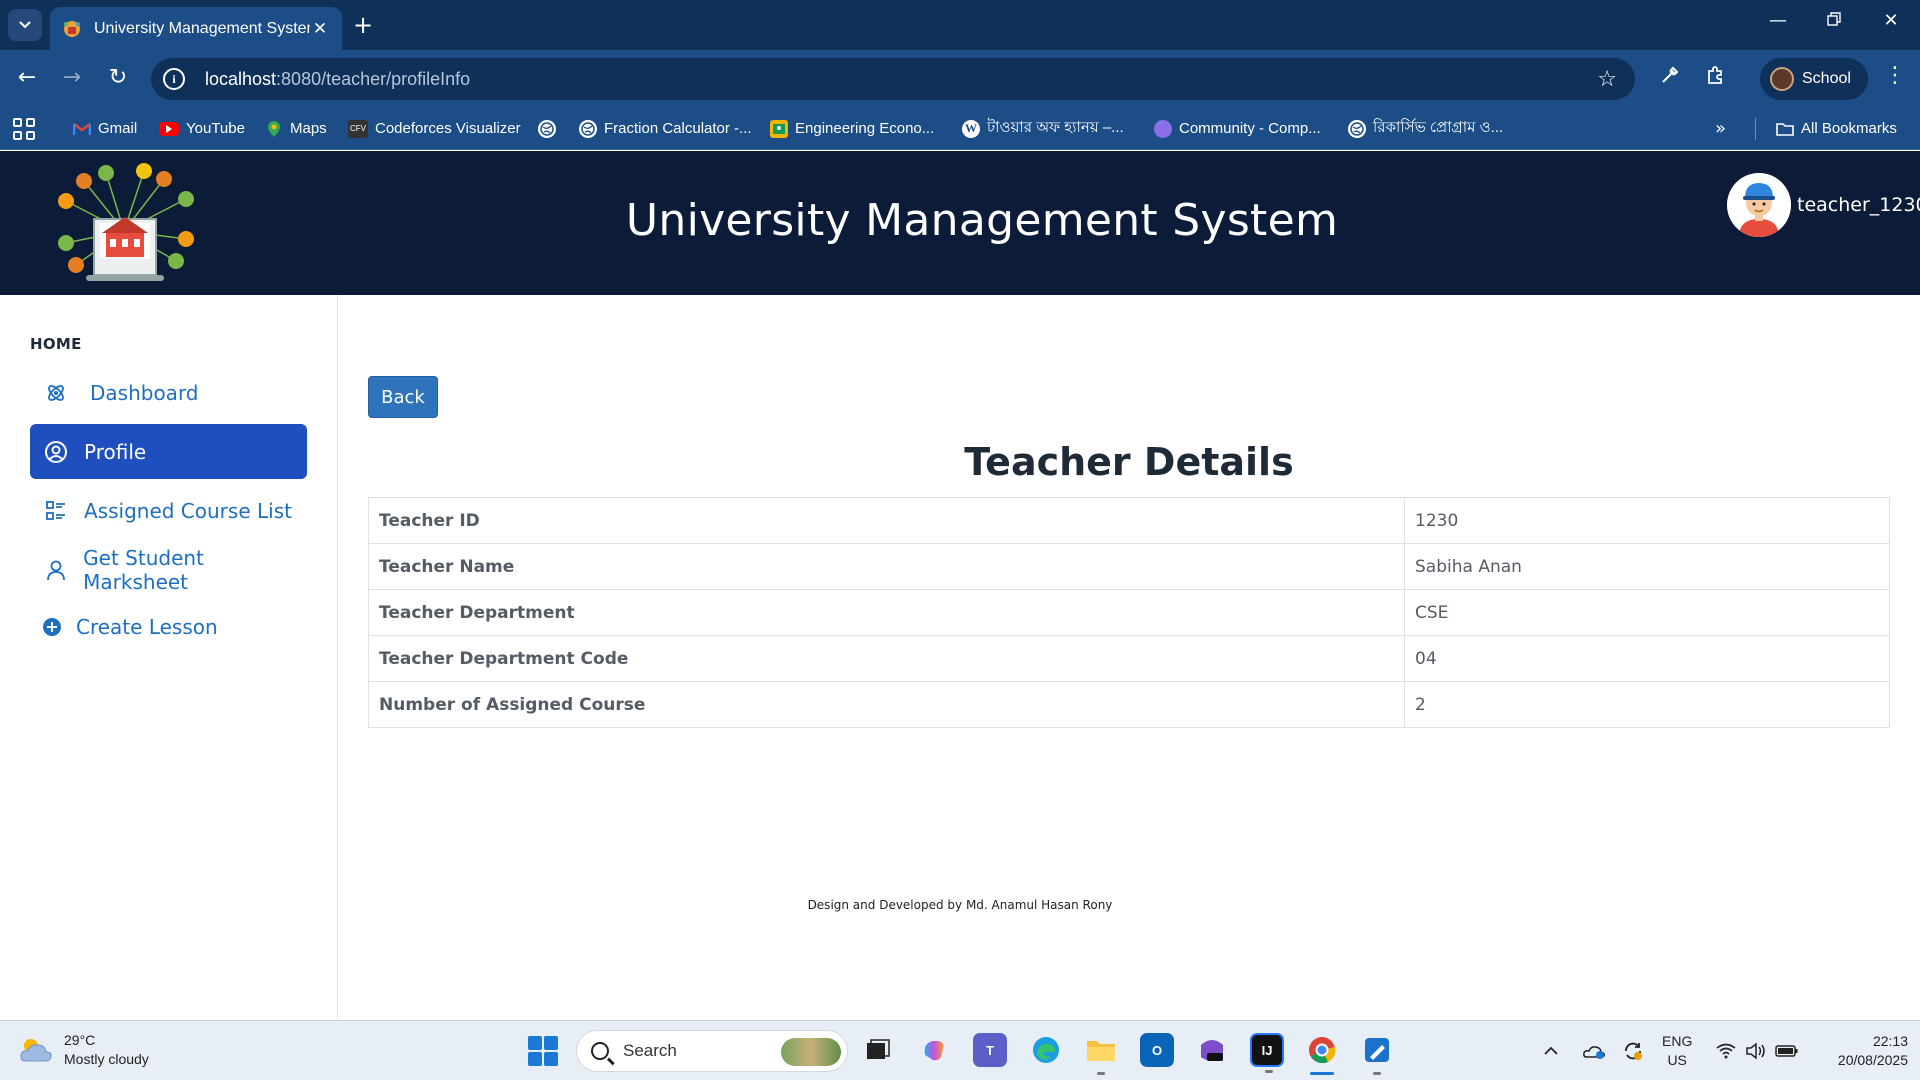 The height and width of the screenshot is (1080, 1920). I want to click on new-tab-button: +, so click(363, 25).